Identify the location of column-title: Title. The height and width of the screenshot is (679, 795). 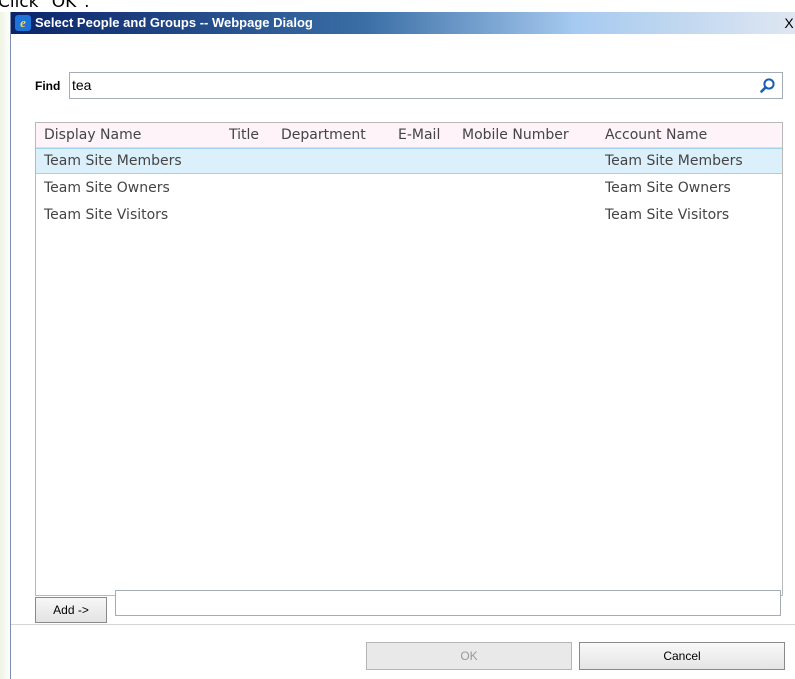
(244, 135).